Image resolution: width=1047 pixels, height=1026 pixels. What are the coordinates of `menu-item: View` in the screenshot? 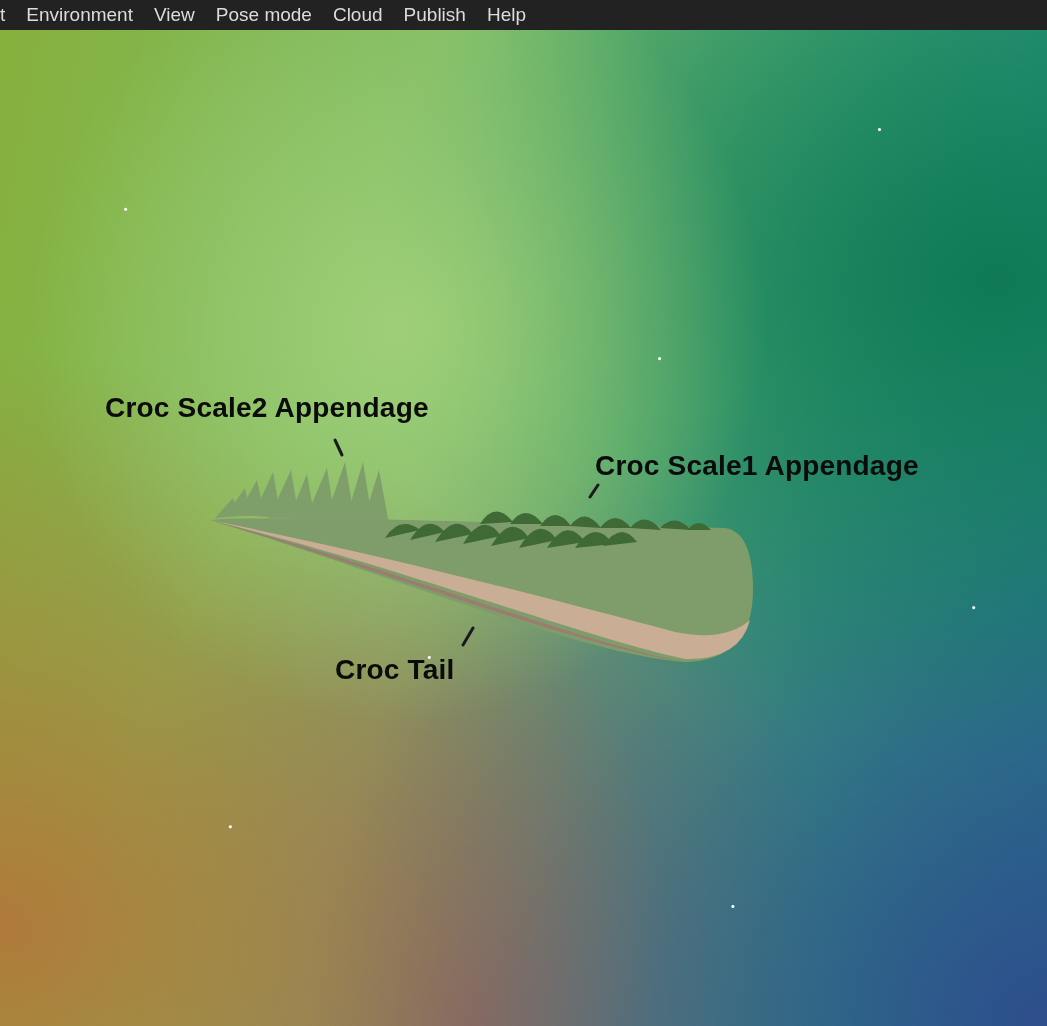 It's located at (174, 15).